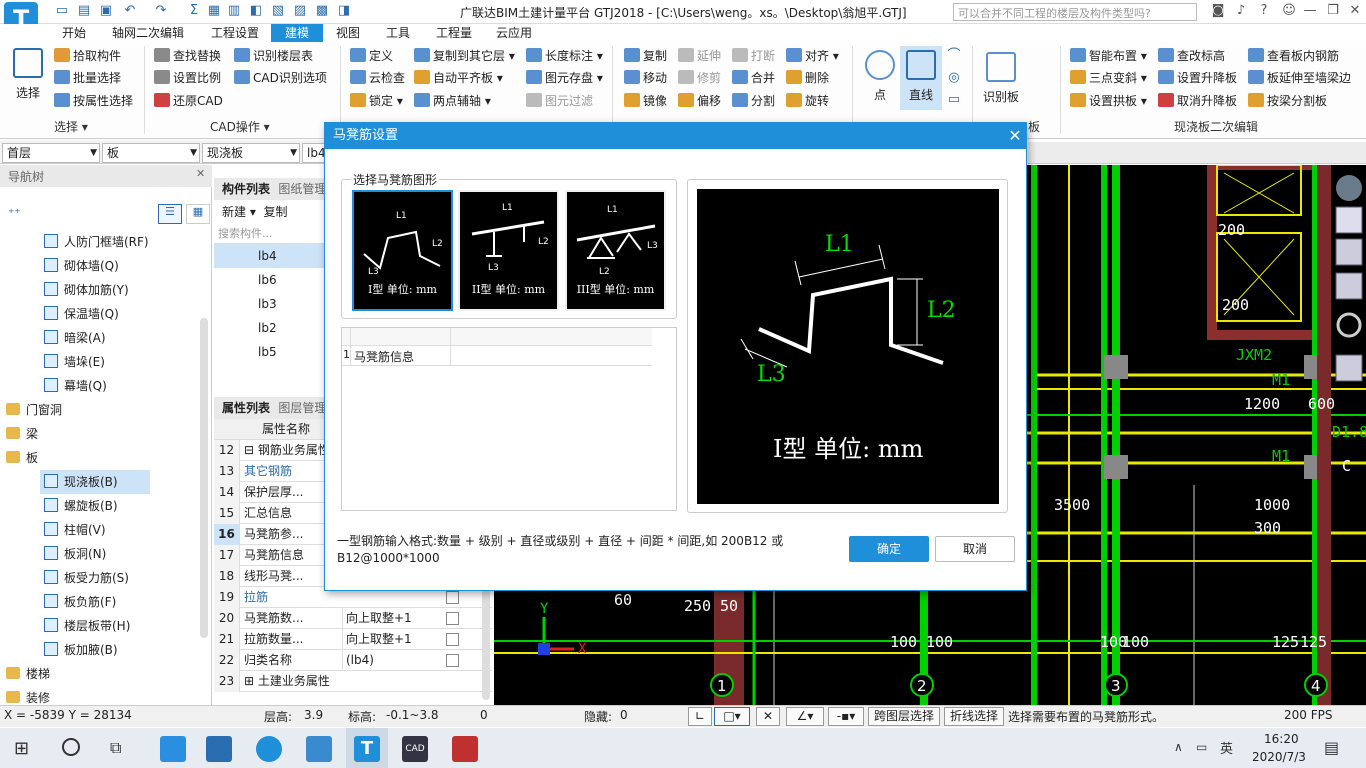 The height and width of the screenshot is (768, 1366). Describe the element at coordinates (99, 338) in the screenshot. I see `nav-item: 暗梁(A)` at that location.